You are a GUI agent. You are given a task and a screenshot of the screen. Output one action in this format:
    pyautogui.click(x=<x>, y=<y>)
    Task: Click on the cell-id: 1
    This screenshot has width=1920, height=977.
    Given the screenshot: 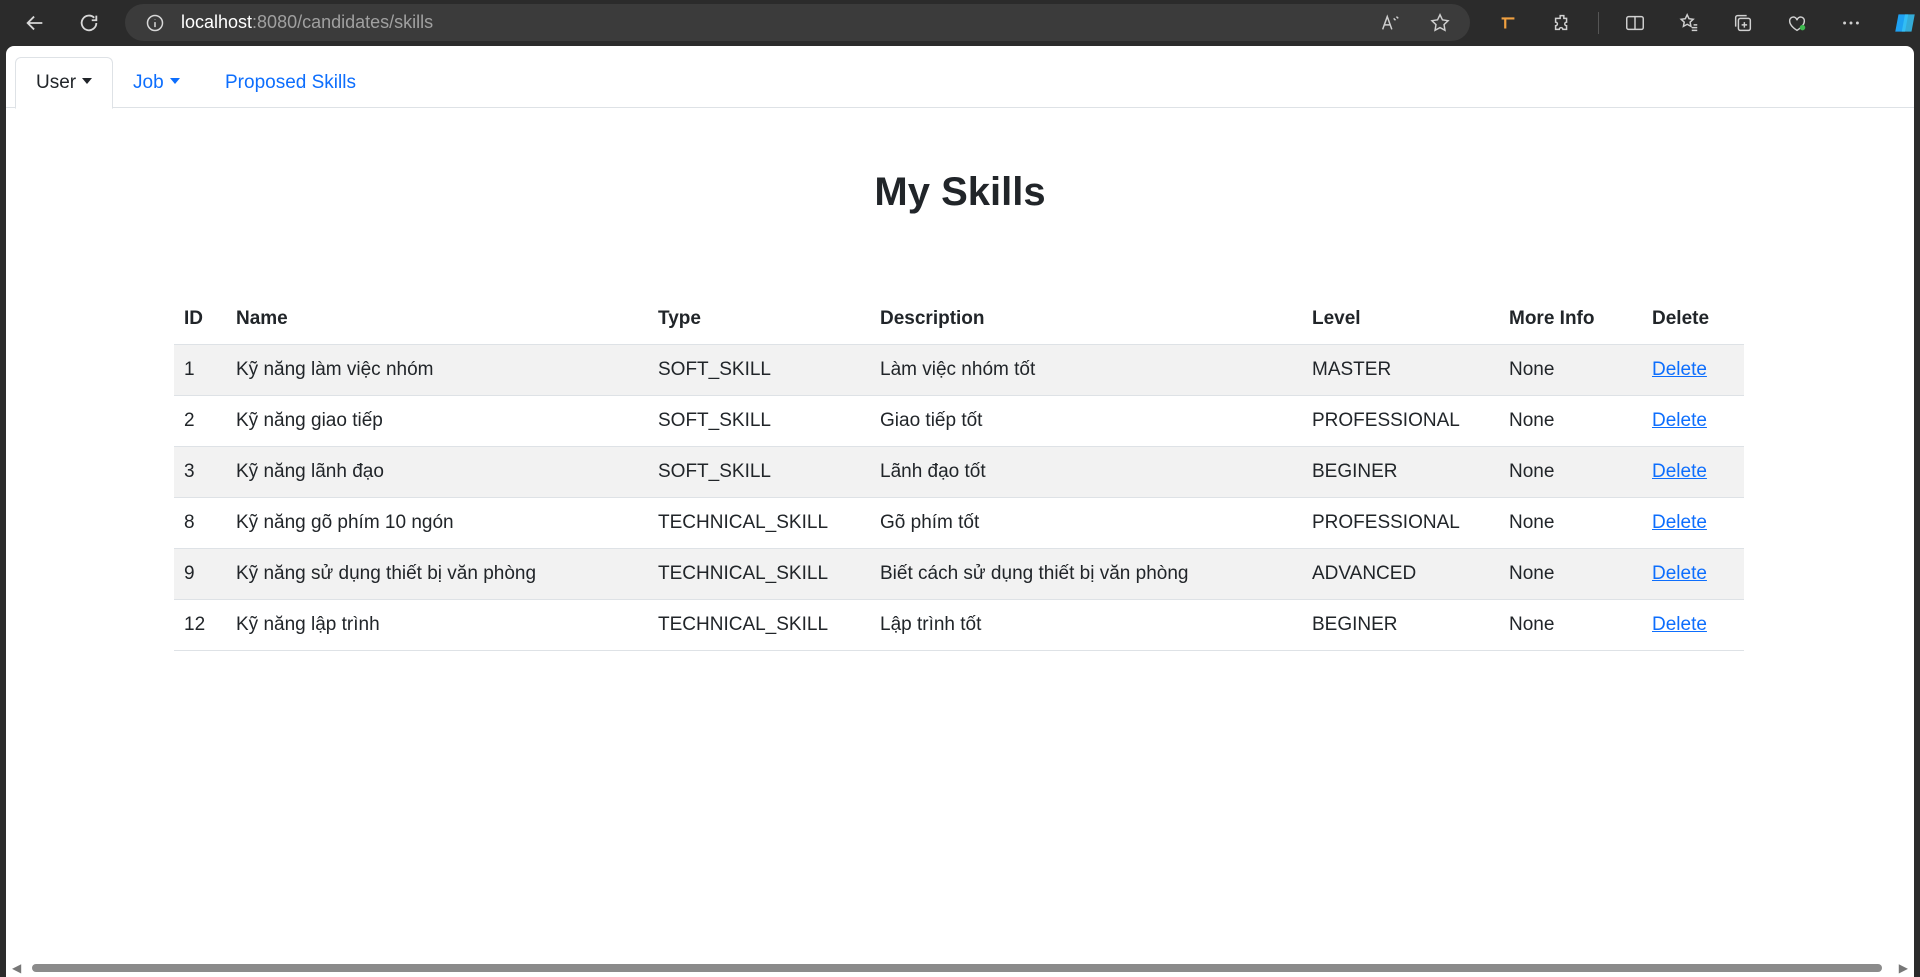 What is the action you would take?
    pyautogui.click(x=200, y=370)
    